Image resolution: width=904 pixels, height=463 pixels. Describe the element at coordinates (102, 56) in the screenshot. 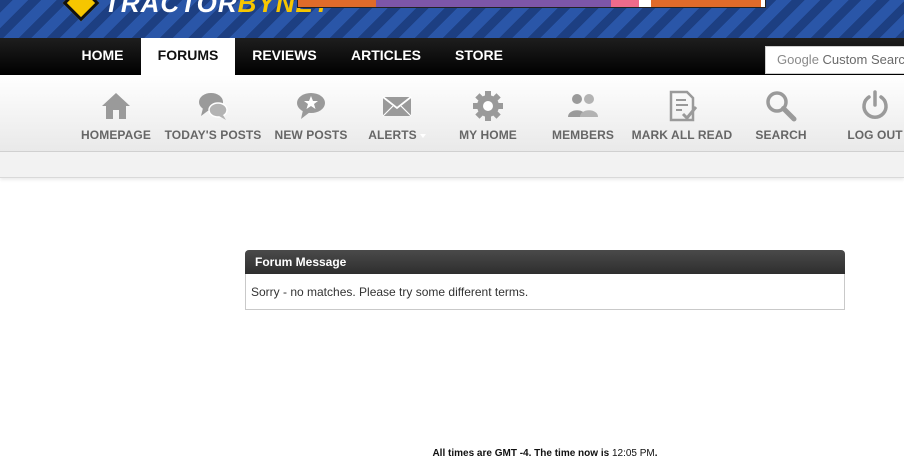

I see `nav-tab-home: HOME` at that location.